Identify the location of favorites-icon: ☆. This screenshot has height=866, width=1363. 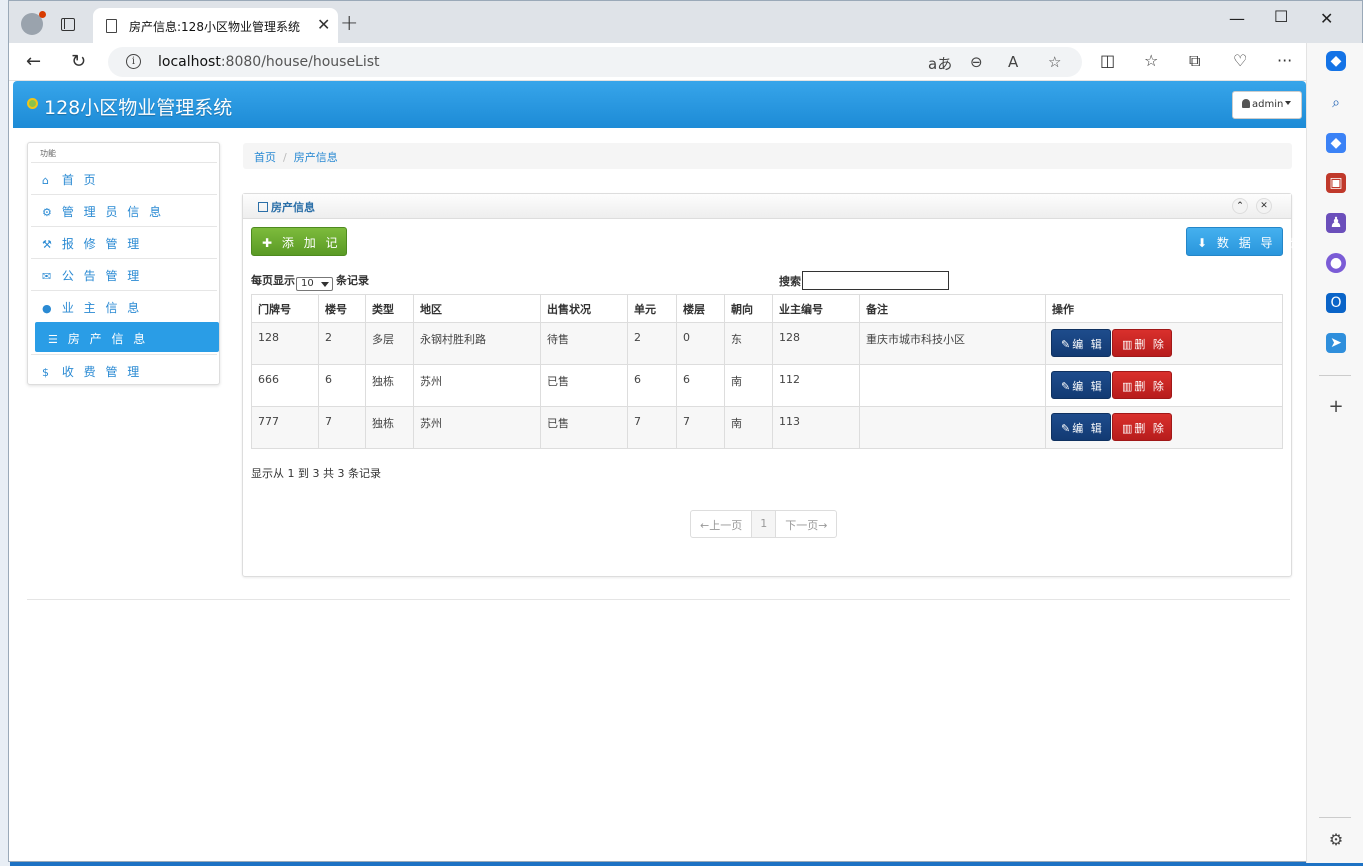
(1151, 60).